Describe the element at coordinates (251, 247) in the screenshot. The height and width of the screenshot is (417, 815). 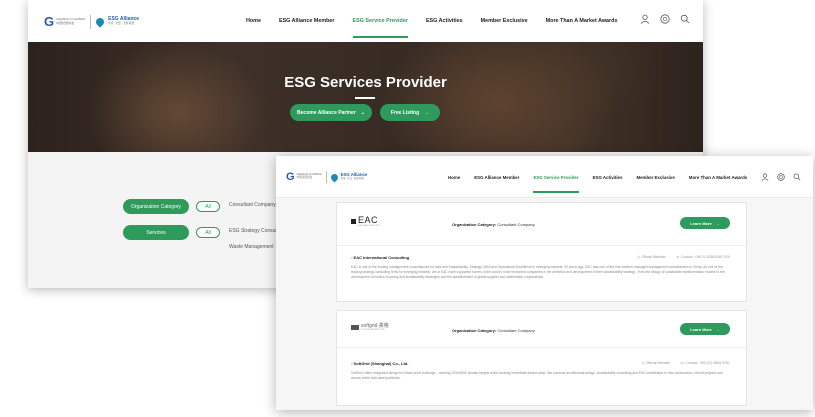
I see `services-option-waste-management: Waste Management` at that location.